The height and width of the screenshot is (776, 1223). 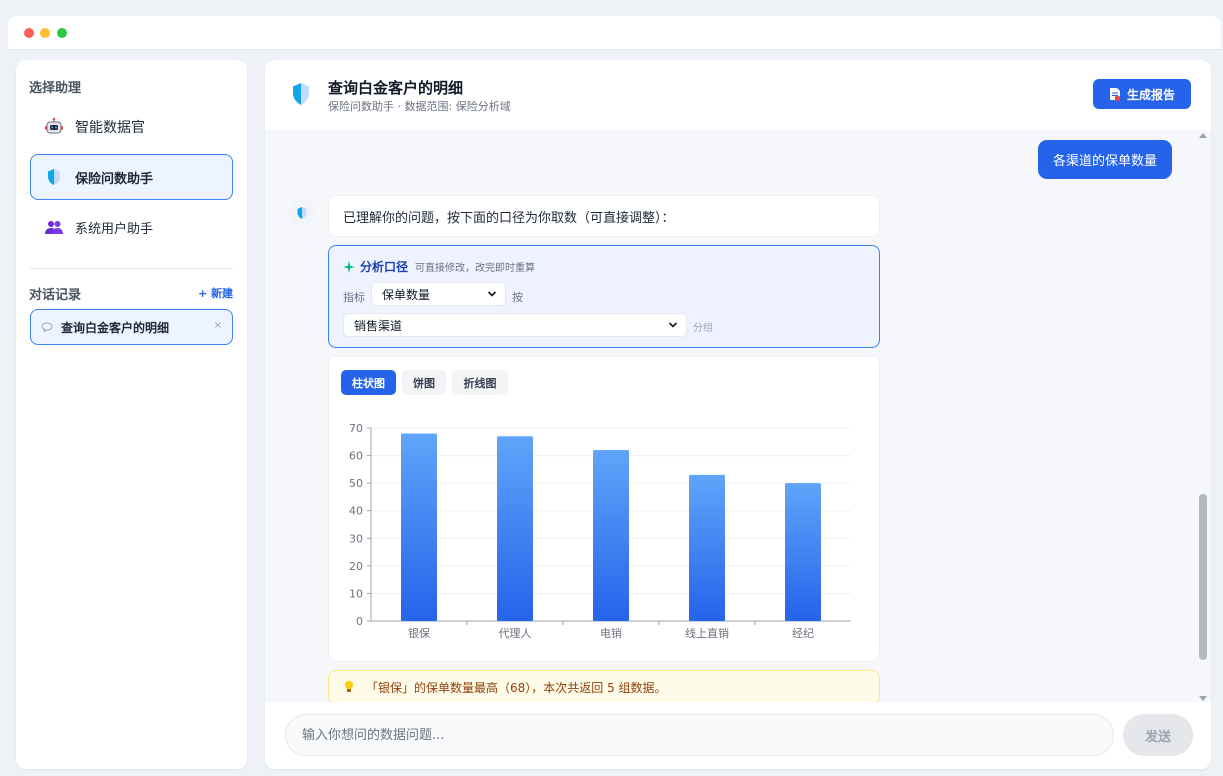 I want to click on window-minimize-button, so click(x=45, y=33).